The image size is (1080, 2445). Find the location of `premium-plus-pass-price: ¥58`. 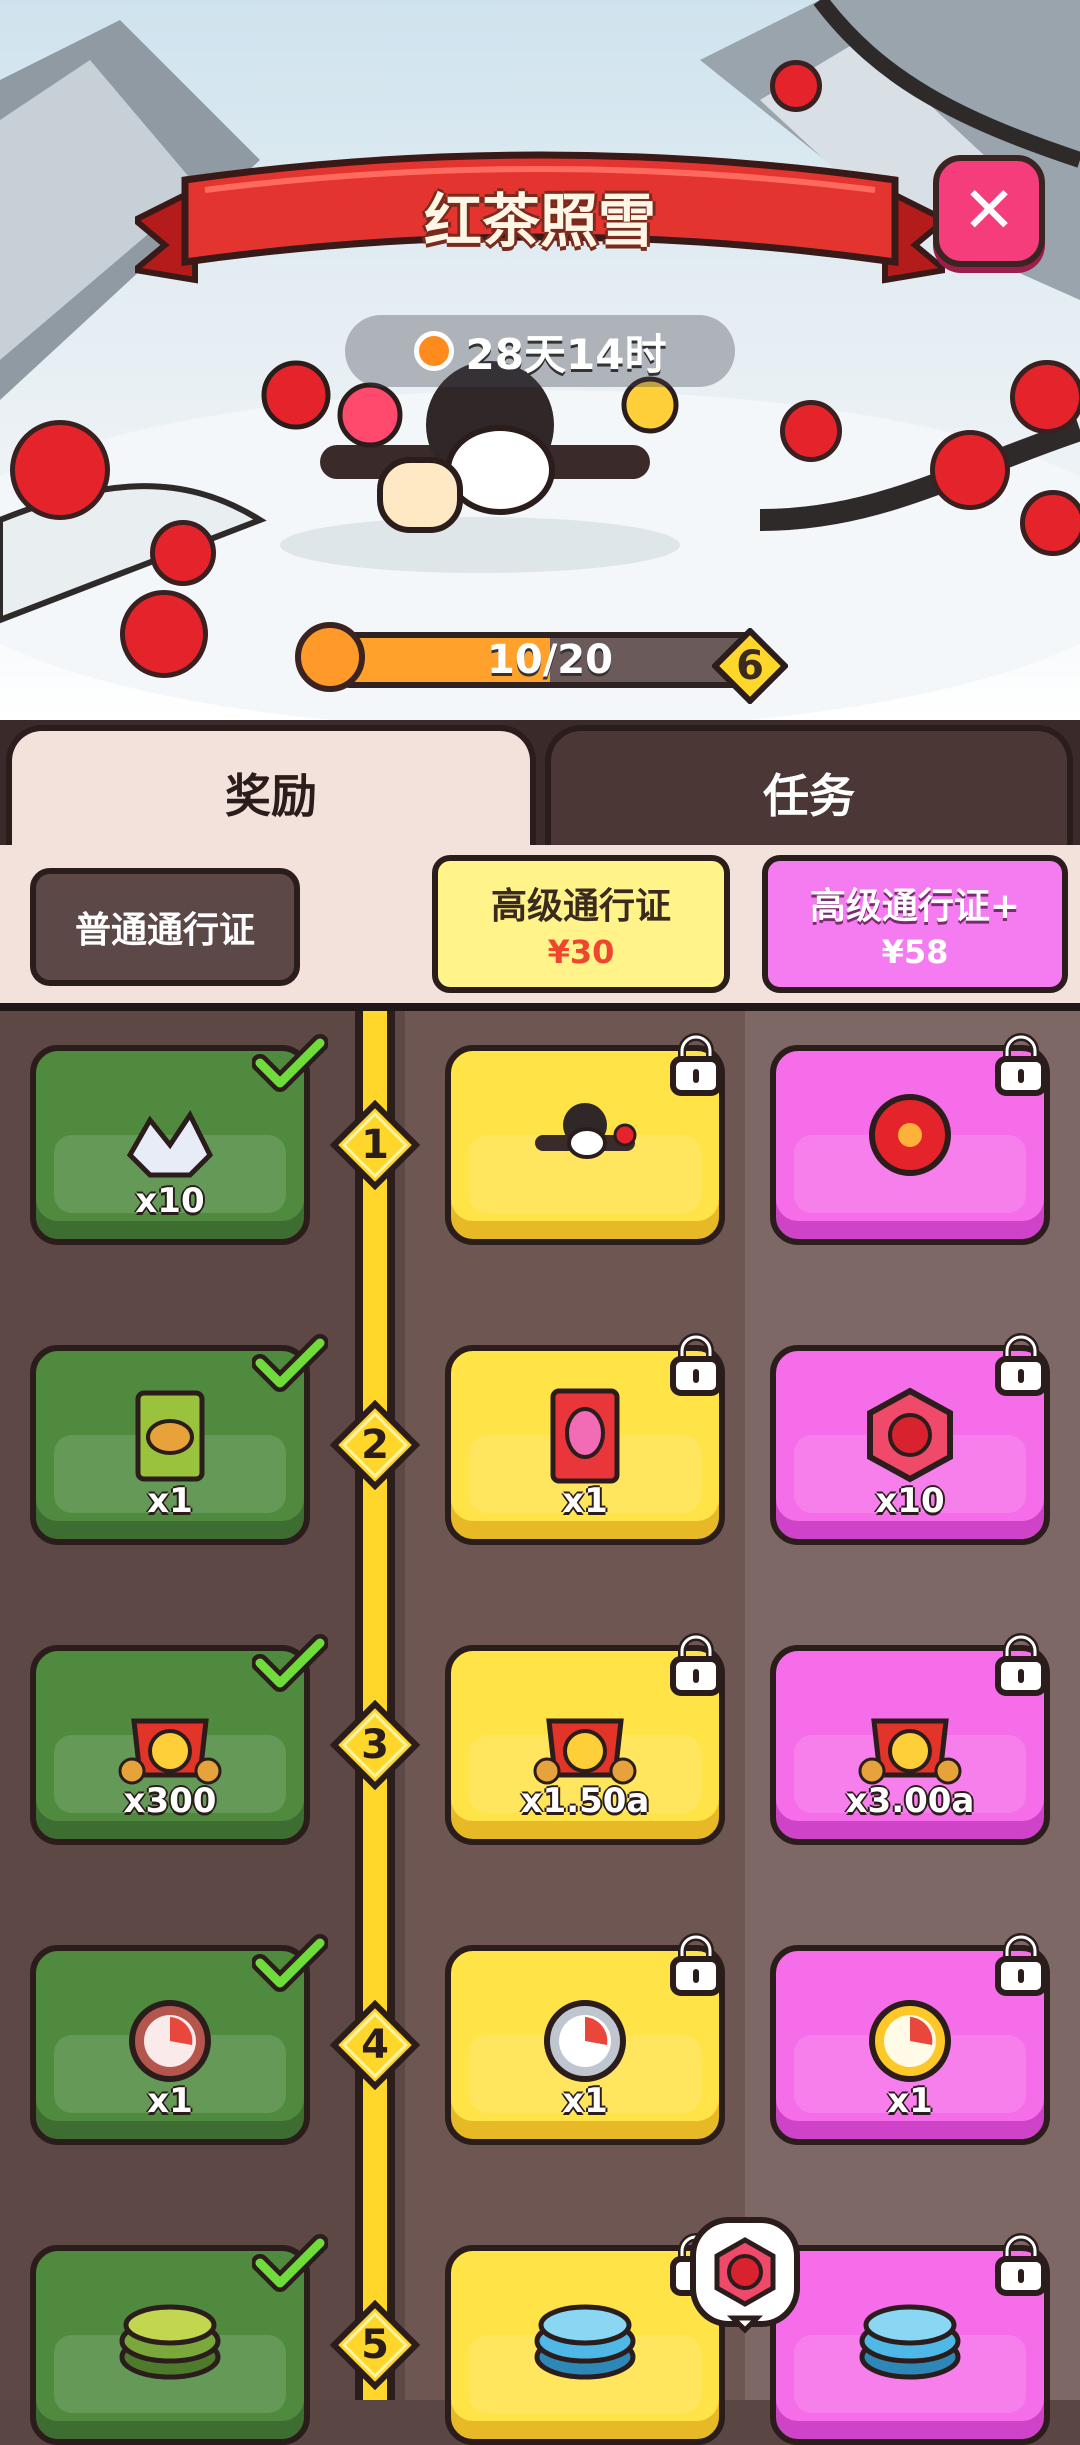

premium-plus-pass-price: ¥58 is located at coordinates (915, 952).